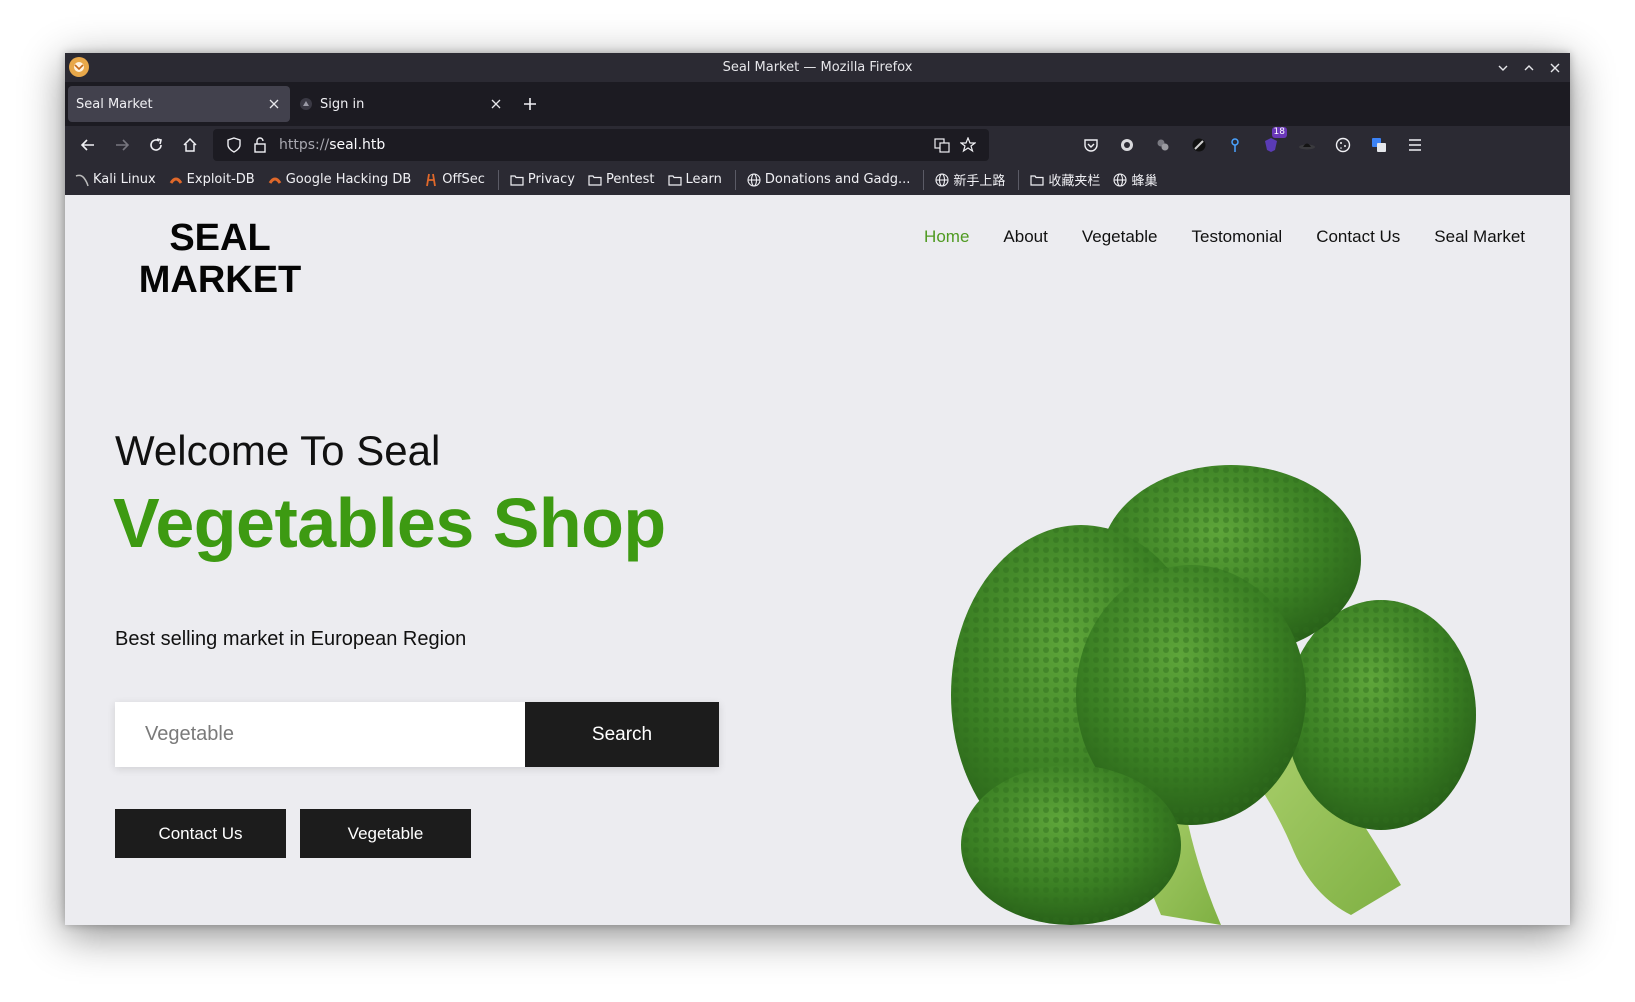  I want to click on address-bar: https://seal.htb, so click(601, 145).